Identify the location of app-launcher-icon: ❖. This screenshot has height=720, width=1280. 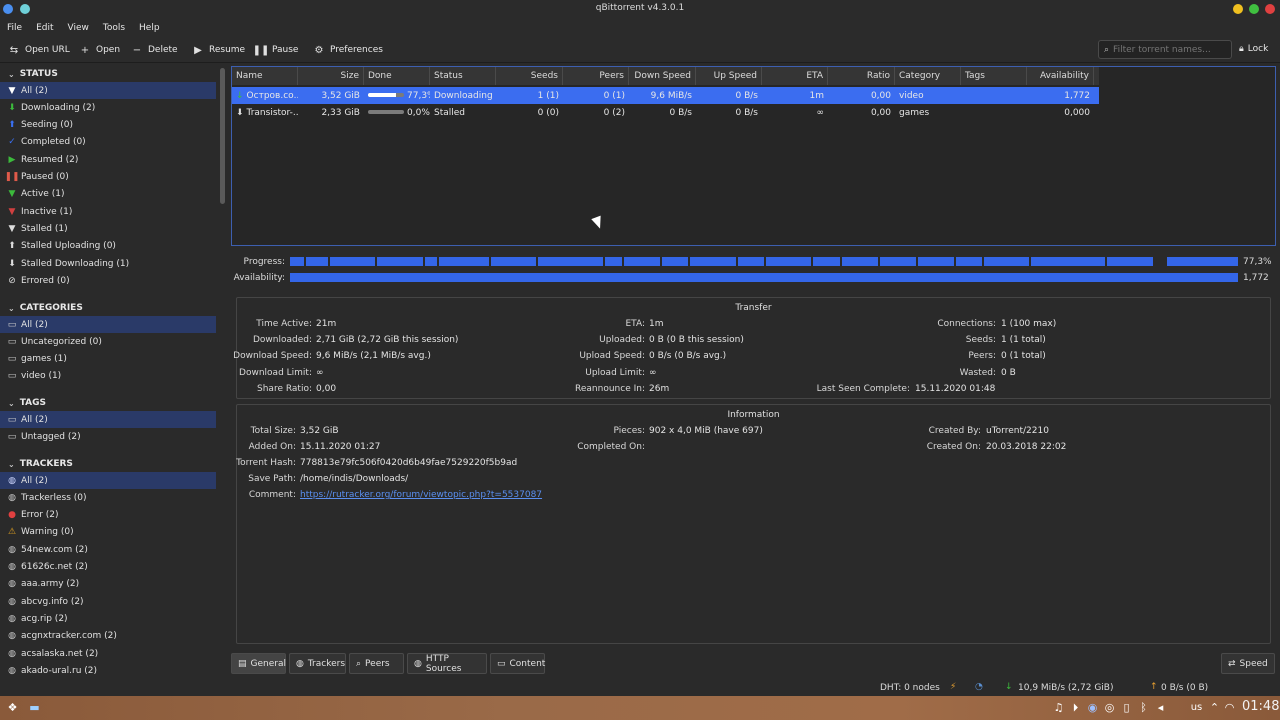
(12, 707).